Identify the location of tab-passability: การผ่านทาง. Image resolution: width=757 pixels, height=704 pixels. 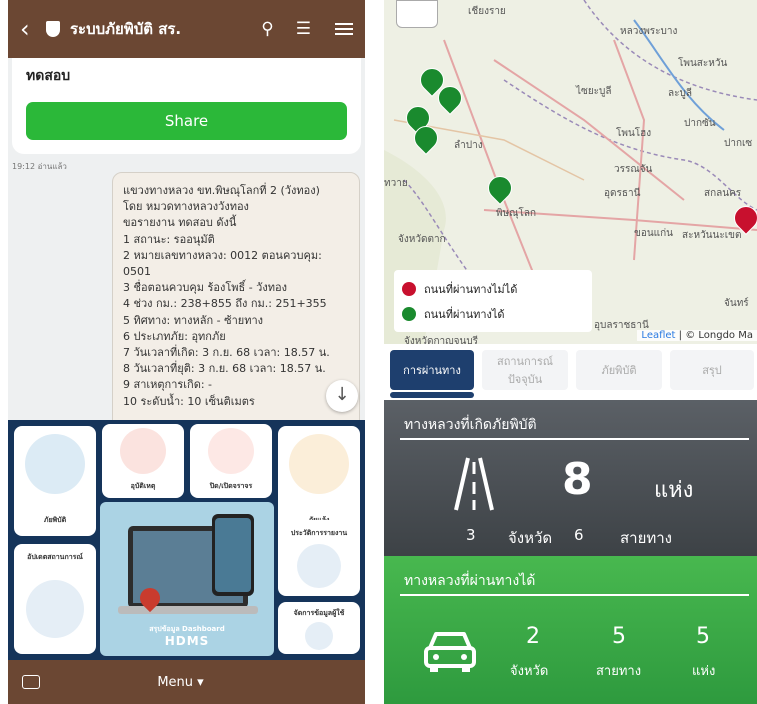
(432, 370).